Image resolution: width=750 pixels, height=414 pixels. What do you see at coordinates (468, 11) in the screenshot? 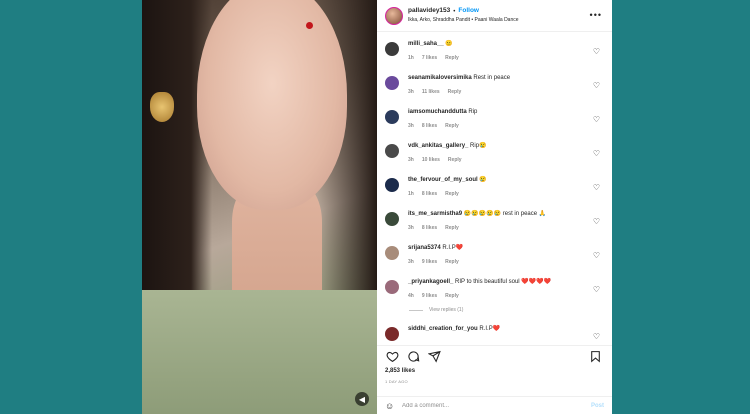
I see `follow-button: Follow` at bounding box center [468, 11].